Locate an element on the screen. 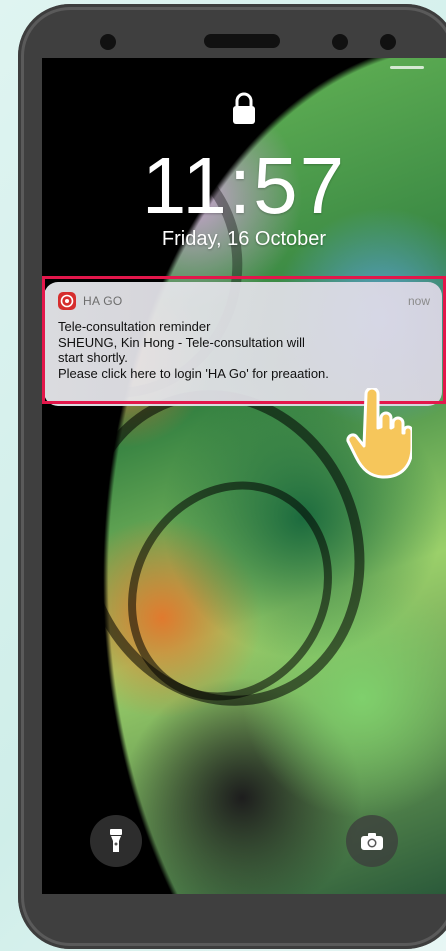 This screenshot has height=951, width=446. earpiece-speaker is located at coordinates (242, 41).